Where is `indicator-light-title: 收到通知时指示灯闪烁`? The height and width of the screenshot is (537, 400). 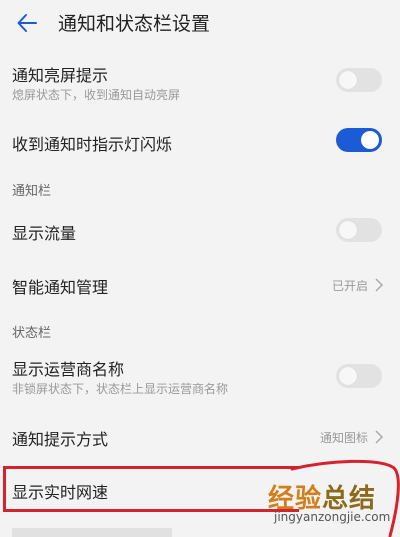 indicator-light-title: 收到通知时指示灯闪烁 is located at coordinates (92, 144).